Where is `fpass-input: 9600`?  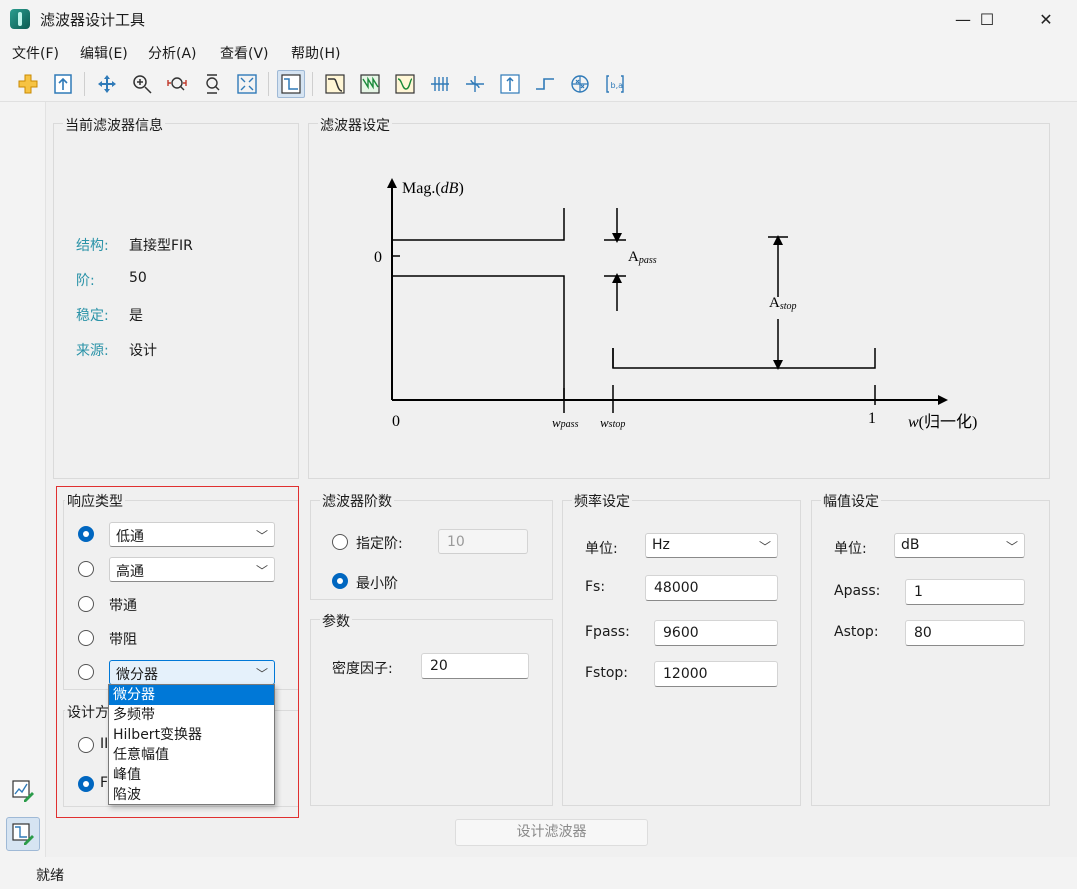 fpass-input: 9600 is located at coordinates (716, 633).